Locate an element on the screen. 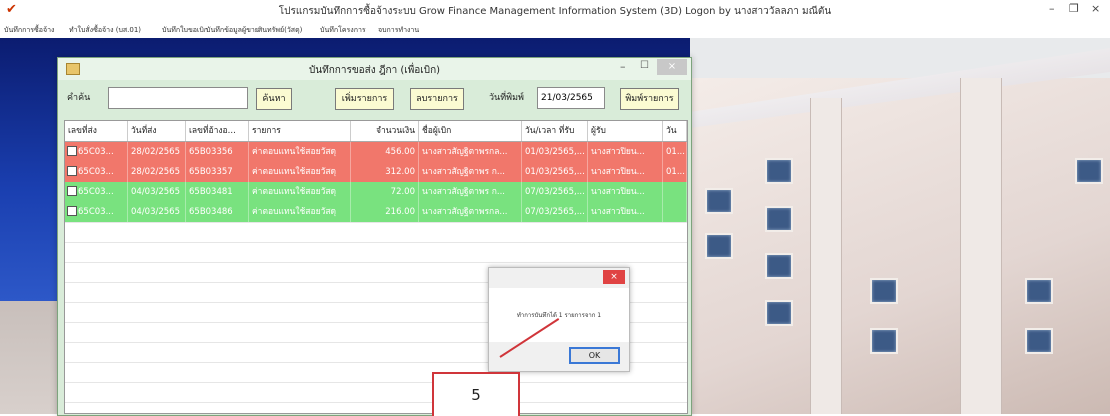 The width and height of the screenshot is (1110, 416). close-button: × is located at coordinates (1095, 8).